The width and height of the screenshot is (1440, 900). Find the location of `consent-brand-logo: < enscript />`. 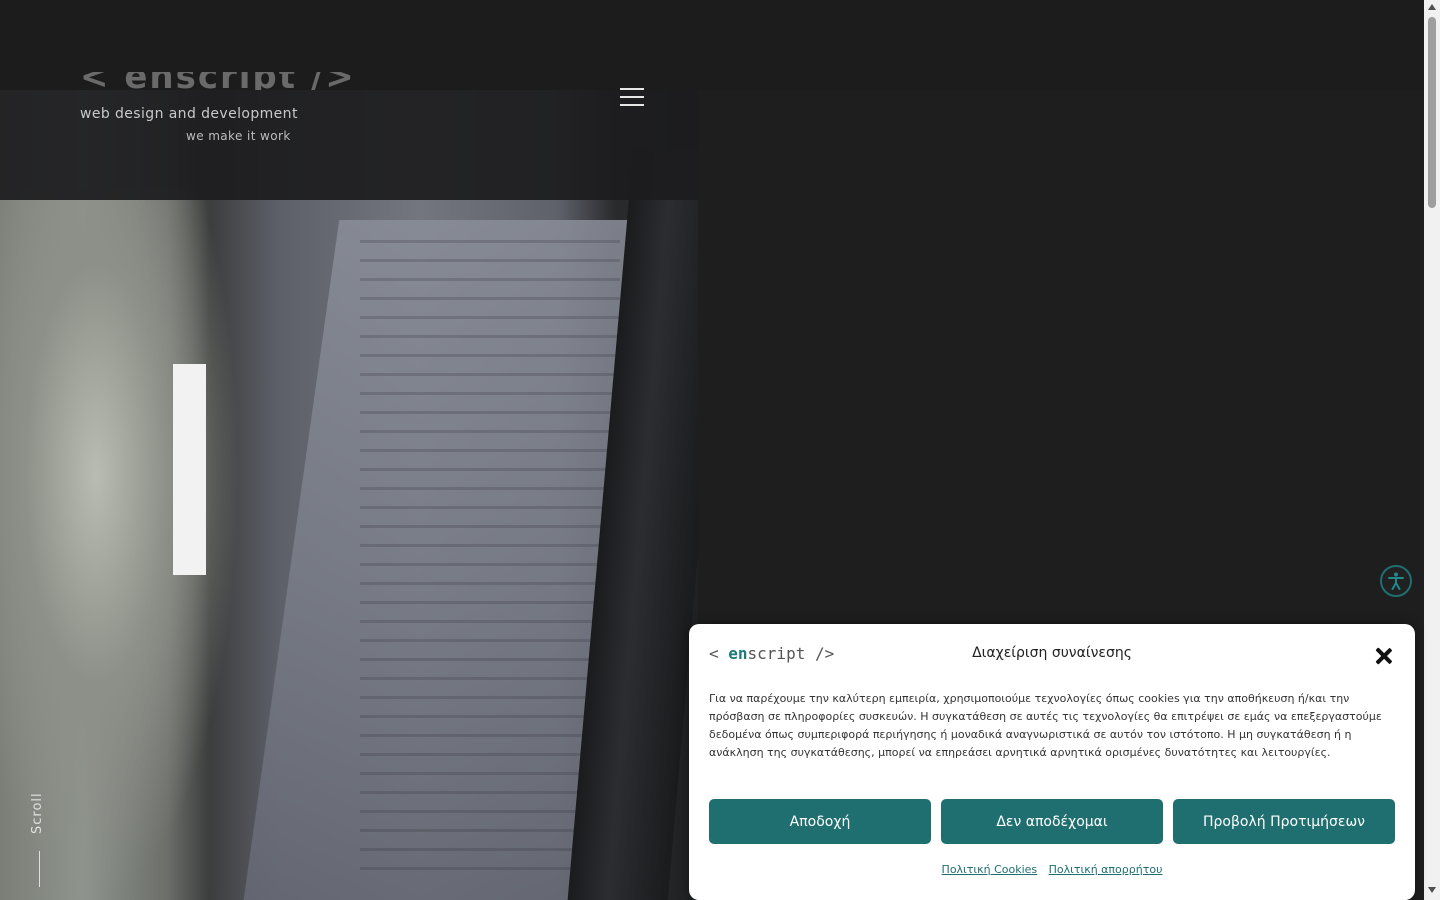

consent-brand-logo: < enscript /> is located at coordinates (771, 653).